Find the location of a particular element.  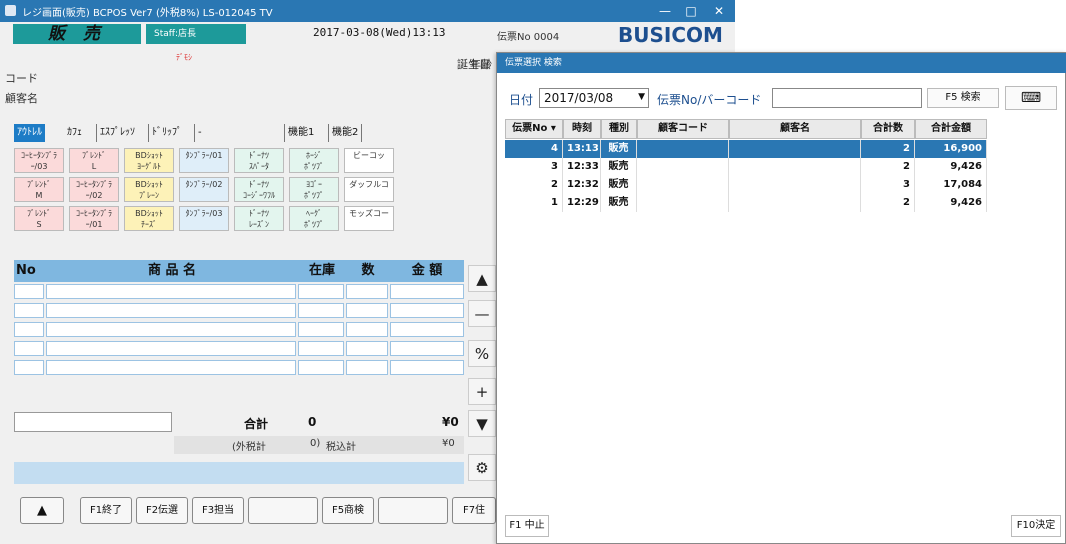

input-display is located at coordinates (93, 422).